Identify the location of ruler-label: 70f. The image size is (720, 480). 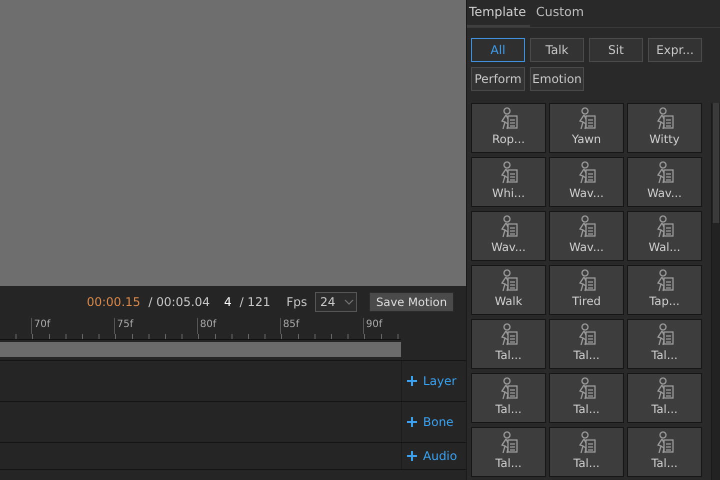
(72, 326).